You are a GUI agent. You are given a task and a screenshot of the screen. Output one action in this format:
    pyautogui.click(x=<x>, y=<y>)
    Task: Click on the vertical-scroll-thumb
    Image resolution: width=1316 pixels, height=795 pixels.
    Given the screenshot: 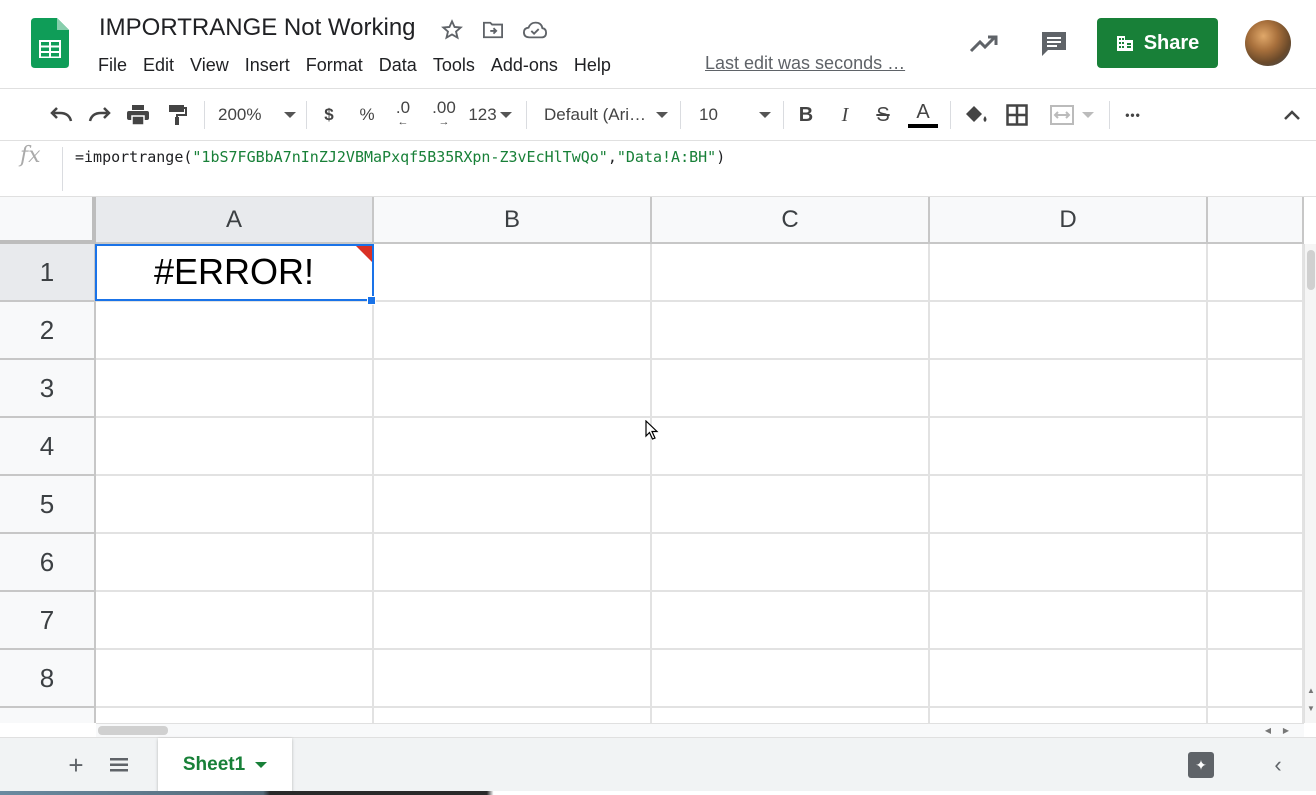 What is the action you would take?
    pyautogui.click(x=1311, y=270)
    